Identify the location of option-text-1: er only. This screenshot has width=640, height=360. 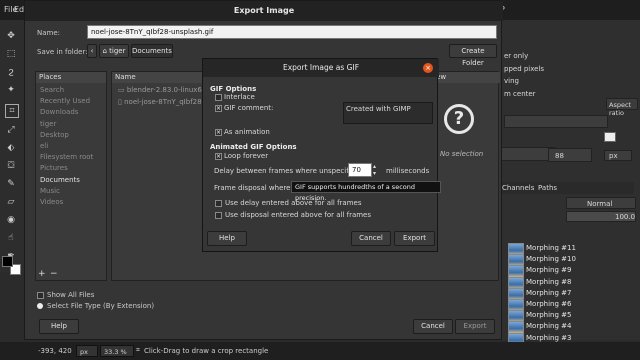
(516, 56).